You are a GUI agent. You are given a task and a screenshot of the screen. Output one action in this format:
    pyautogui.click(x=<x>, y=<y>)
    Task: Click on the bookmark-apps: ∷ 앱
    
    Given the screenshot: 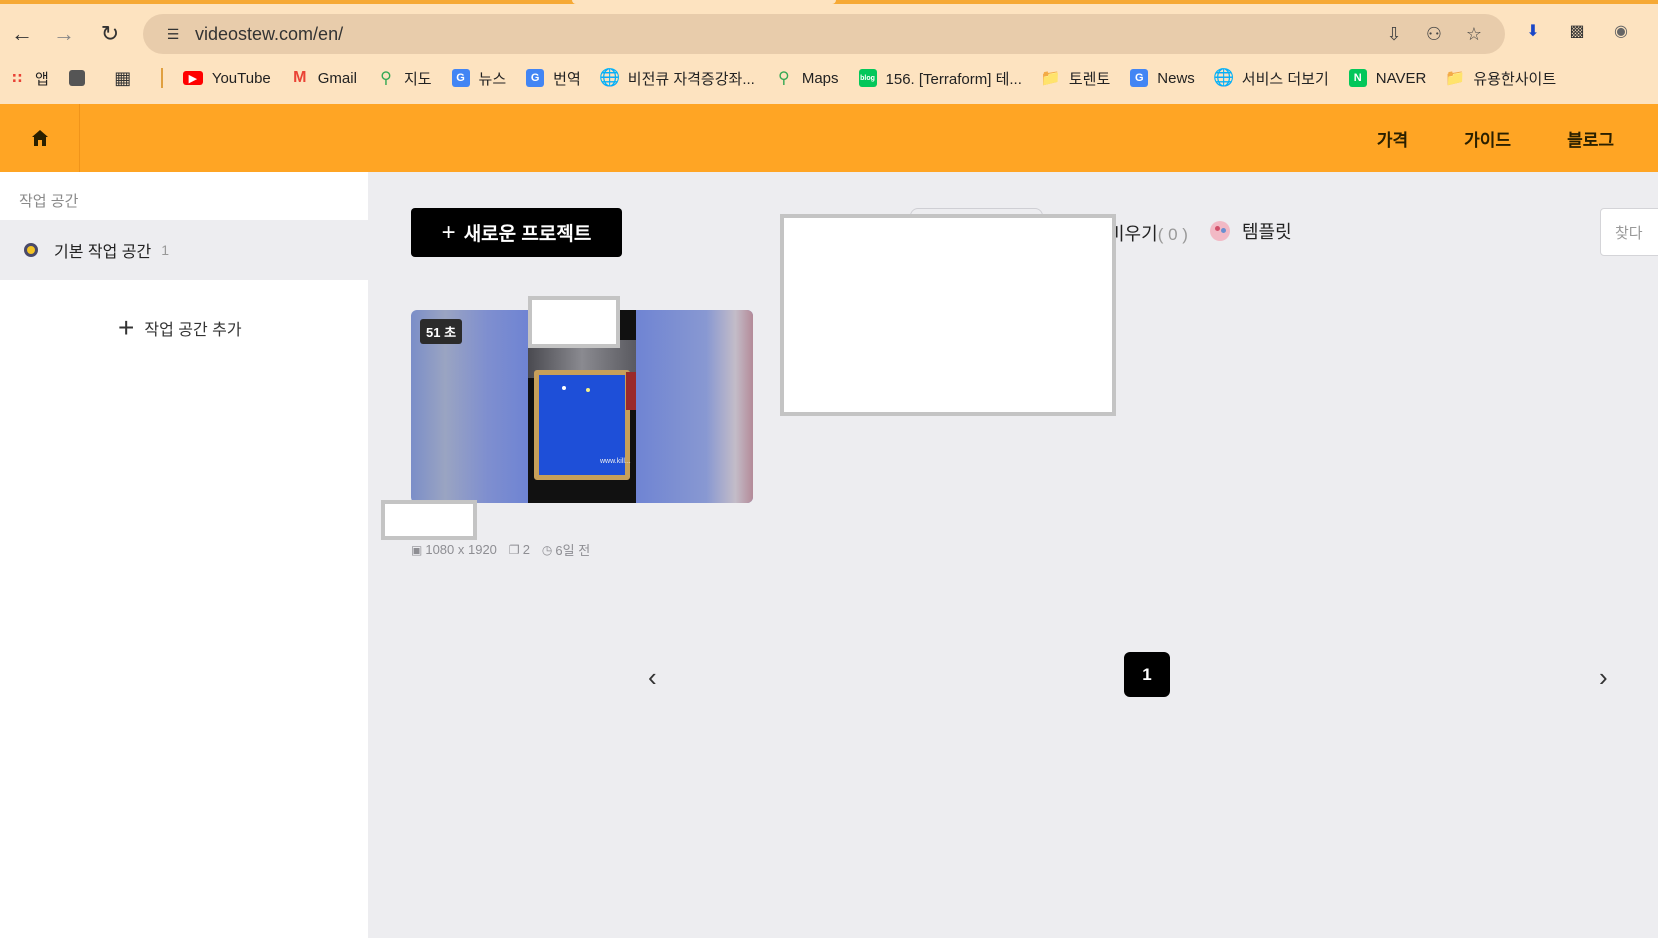 What is the action you would take?
    pyautogui.click(x=28, y=78)
    